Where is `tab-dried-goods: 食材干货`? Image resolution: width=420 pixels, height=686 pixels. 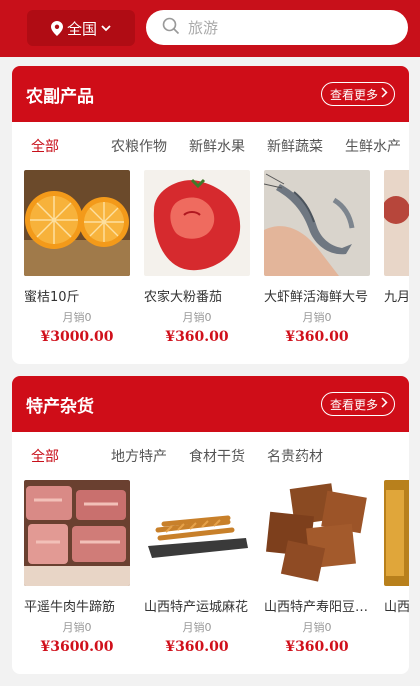
tab-dried-goods: 食材干货 is located at coordinates (217, 456).